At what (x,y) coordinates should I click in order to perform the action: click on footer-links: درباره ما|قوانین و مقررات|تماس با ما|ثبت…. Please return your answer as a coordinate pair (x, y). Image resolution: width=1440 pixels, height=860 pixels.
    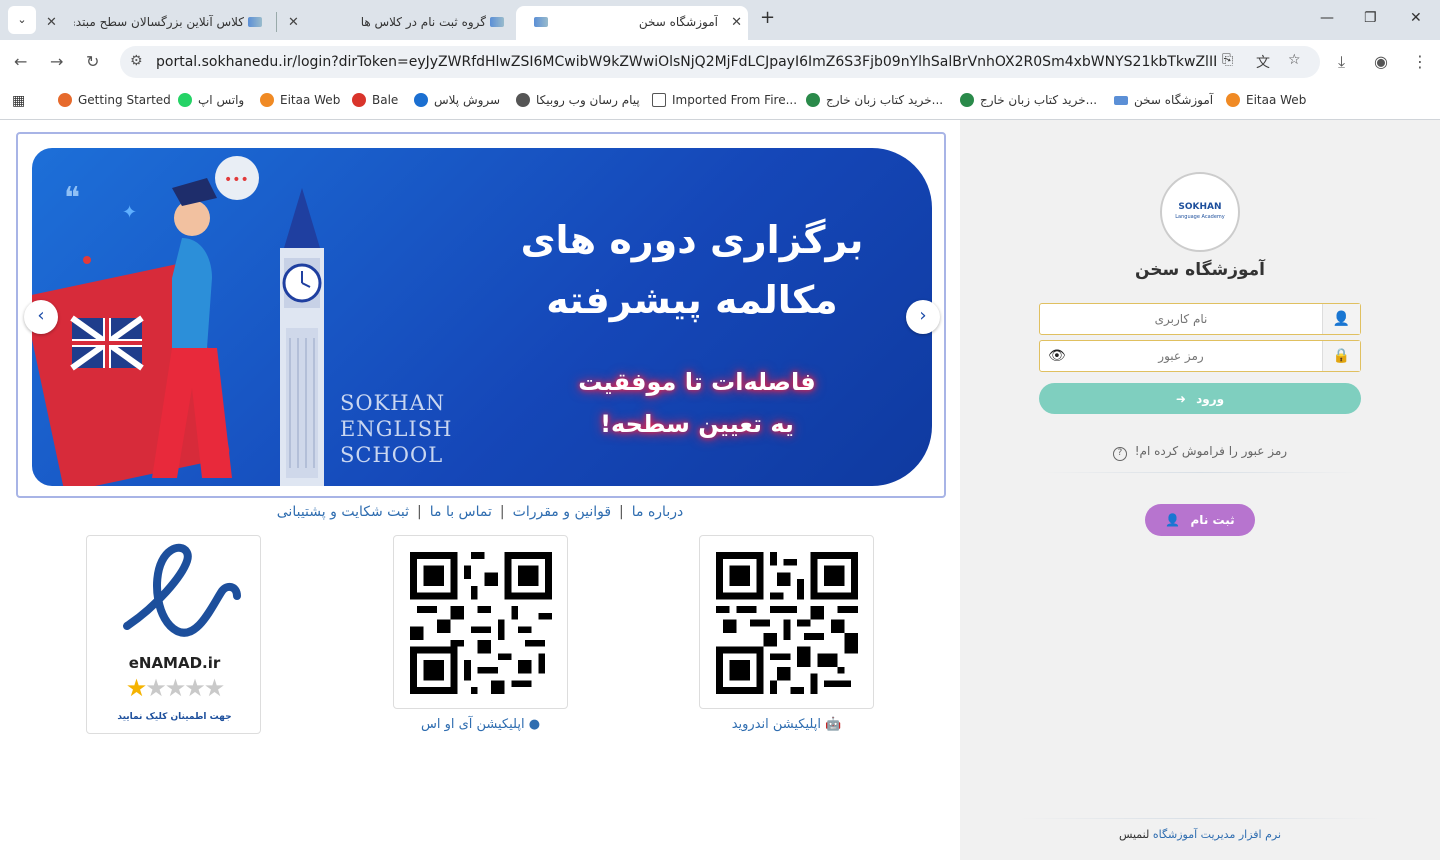
    Looking at the image, I should click on (480, 512).